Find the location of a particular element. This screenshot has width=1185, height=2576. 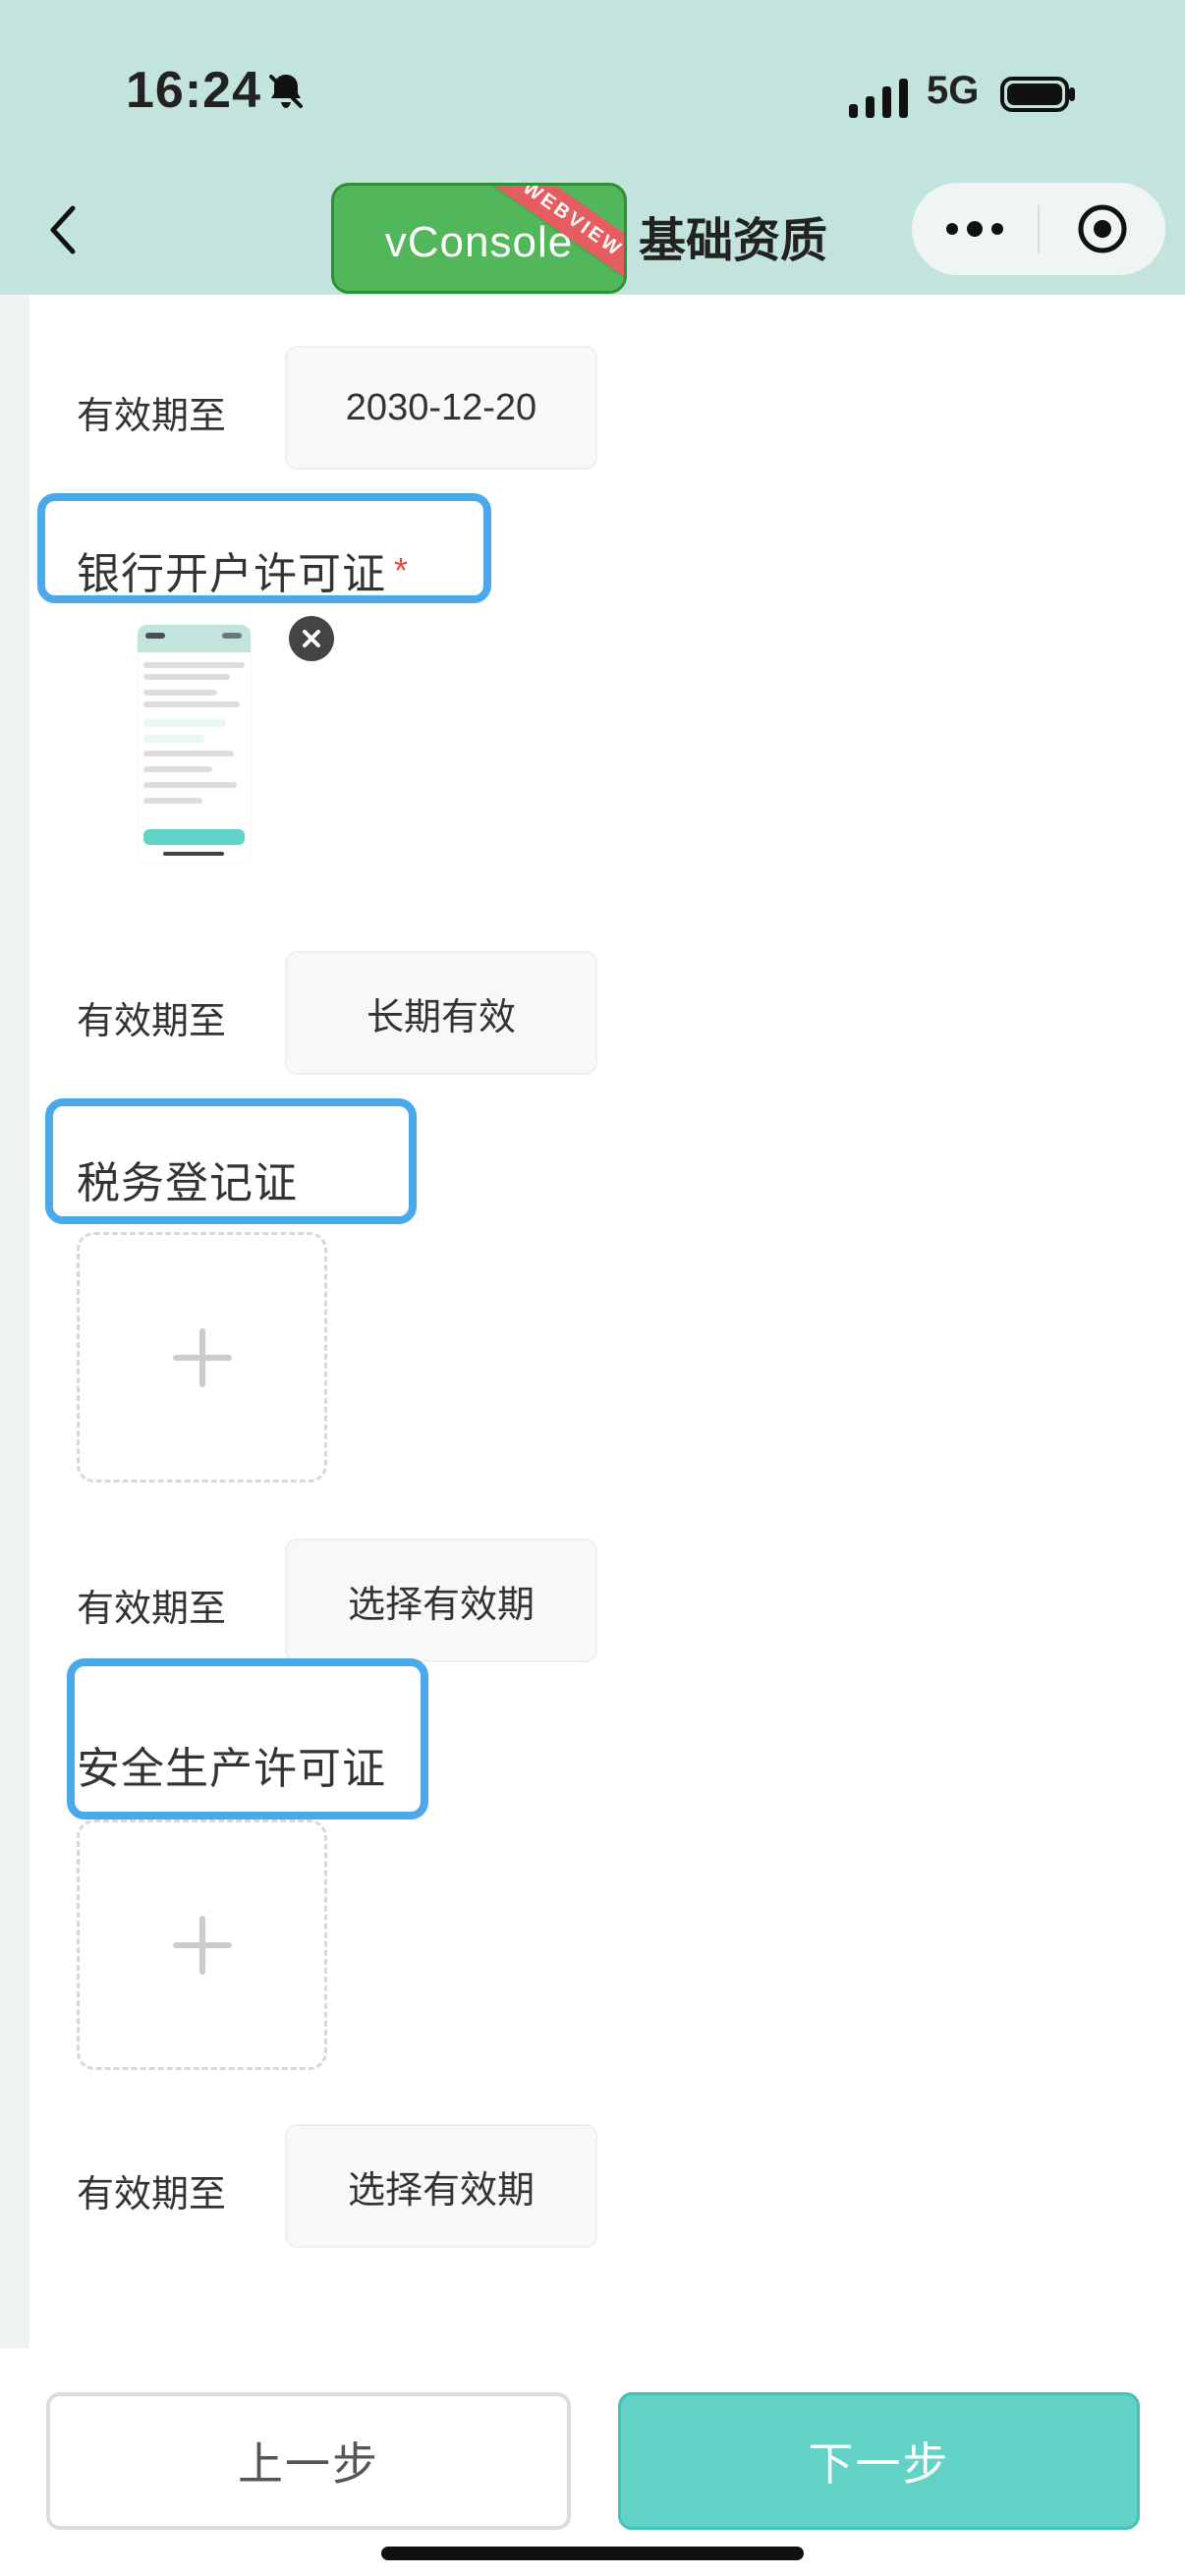

validity-value: 长期有效 is located at coordinates (441, 1017).